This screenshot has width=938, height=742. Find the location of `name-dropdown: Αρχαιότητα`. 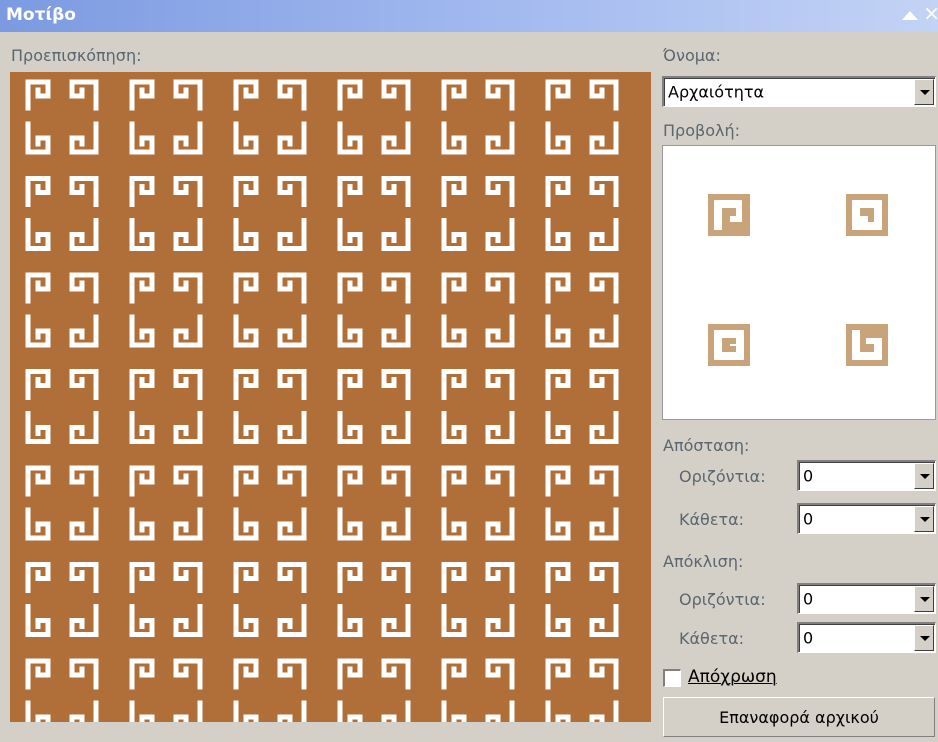

name-dropdown: Αρχαιότητα is located at coordinates (799, 91).